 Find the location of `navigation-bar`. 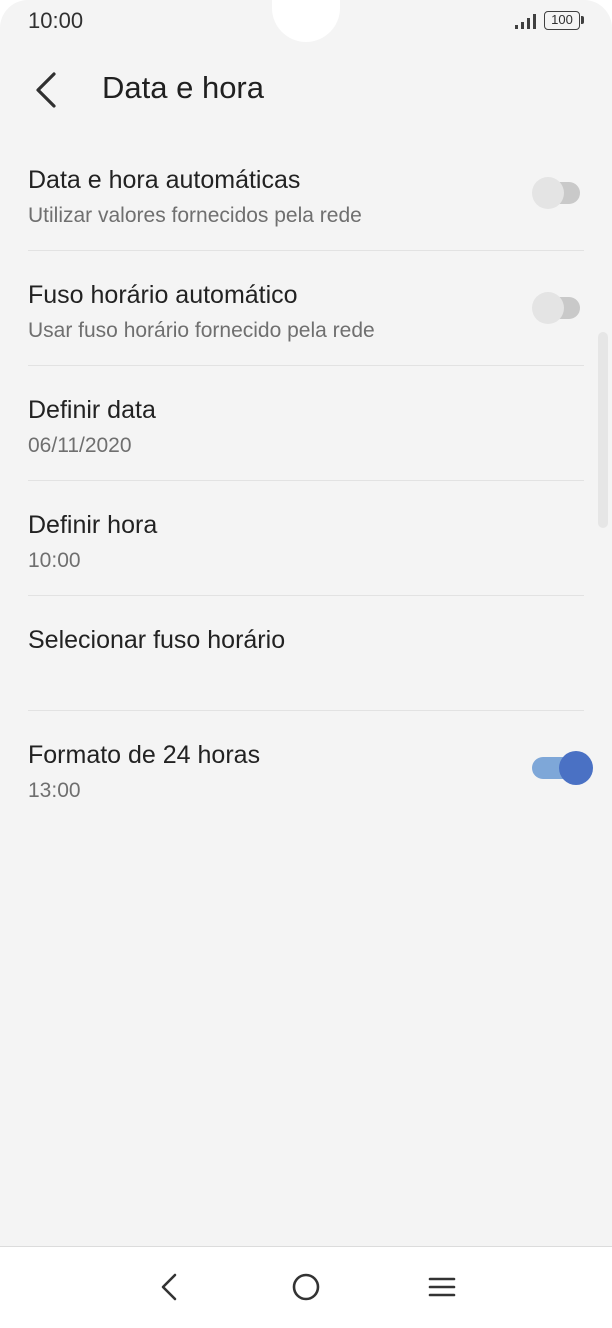

navigation-bar is located at coordinates (306, 1287).